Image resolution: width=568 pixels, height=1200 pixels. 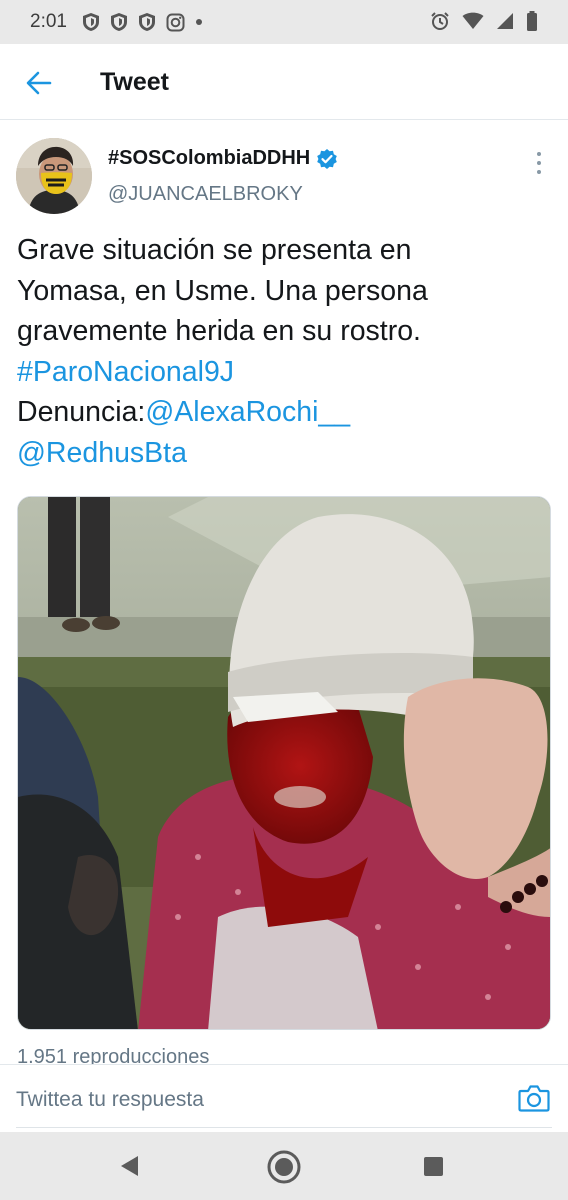 I want to click on views-count: 1.951 reproducciones, so click(x=113, y=1055).